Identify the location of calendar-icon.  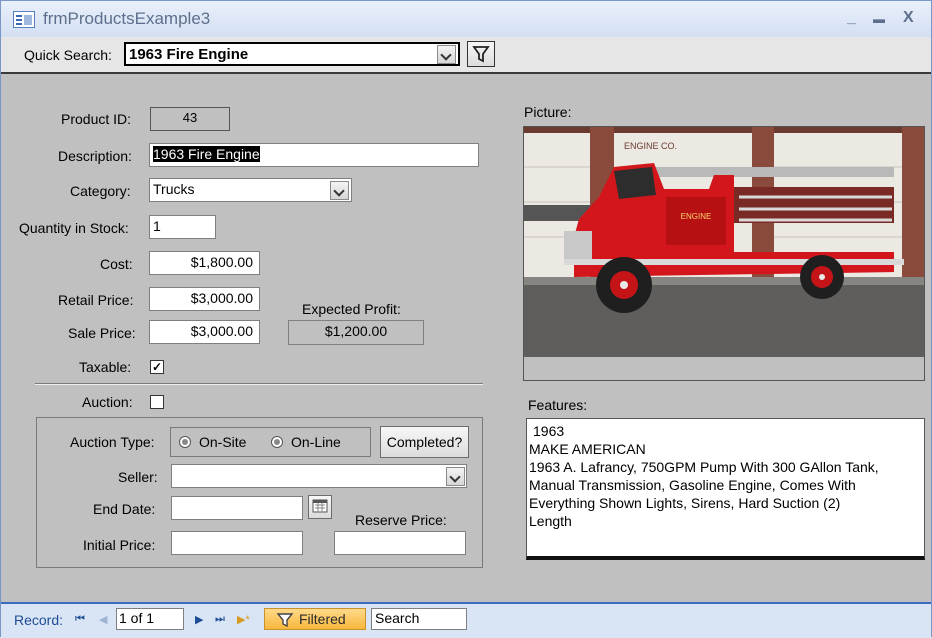
(320, 506).